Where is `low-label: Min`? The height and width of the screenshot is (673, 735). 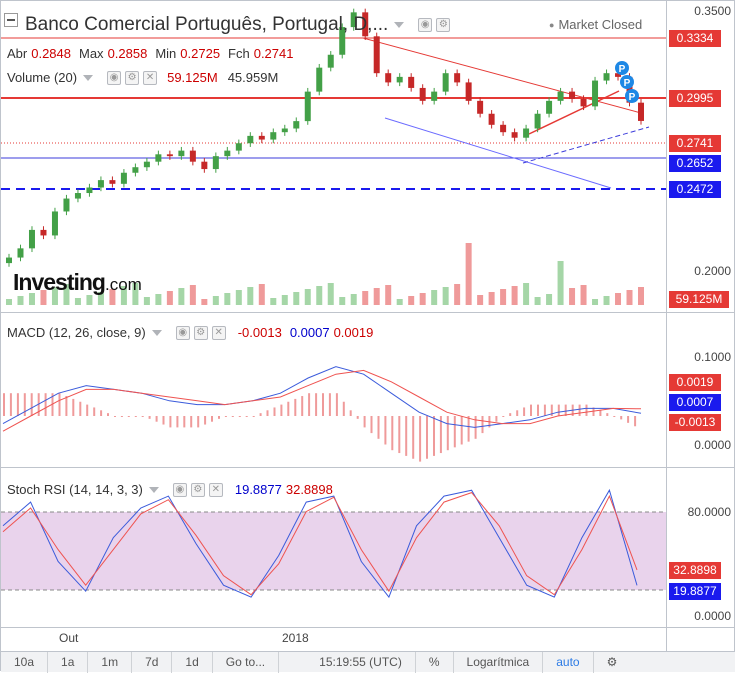 low-label: Min is located at coordinates (166, 53).